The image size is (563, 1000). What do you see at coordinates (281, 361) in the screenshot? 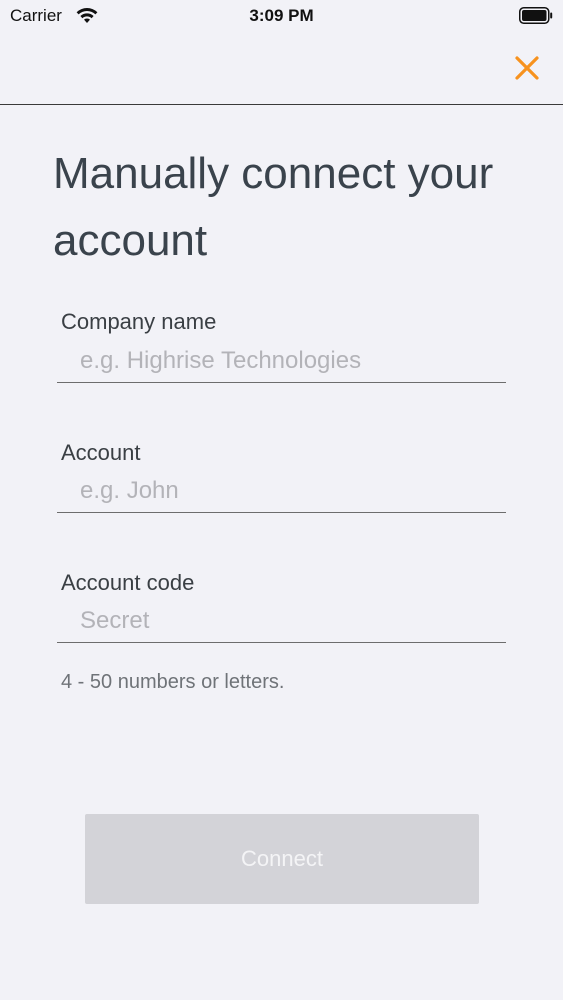
I see `company-name-input` at bounding box center [281, 361].